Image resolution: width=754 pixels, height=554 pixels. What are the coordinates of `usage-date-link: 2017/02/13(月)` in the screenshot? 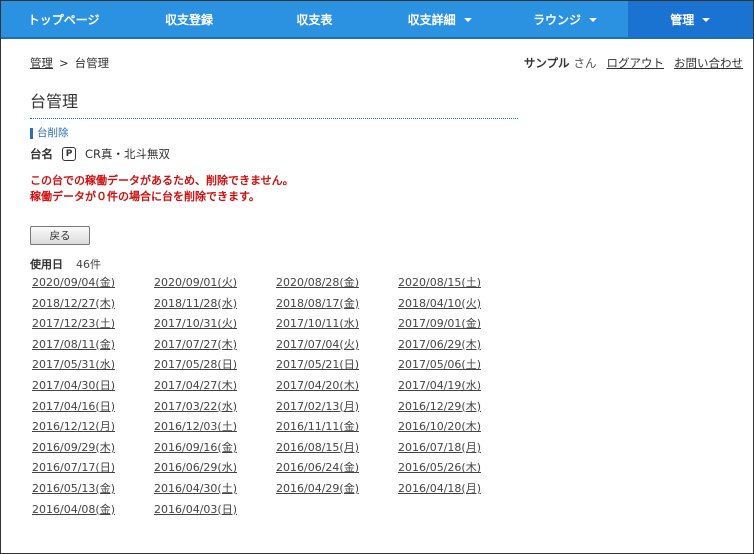 It's located at (317, 406).